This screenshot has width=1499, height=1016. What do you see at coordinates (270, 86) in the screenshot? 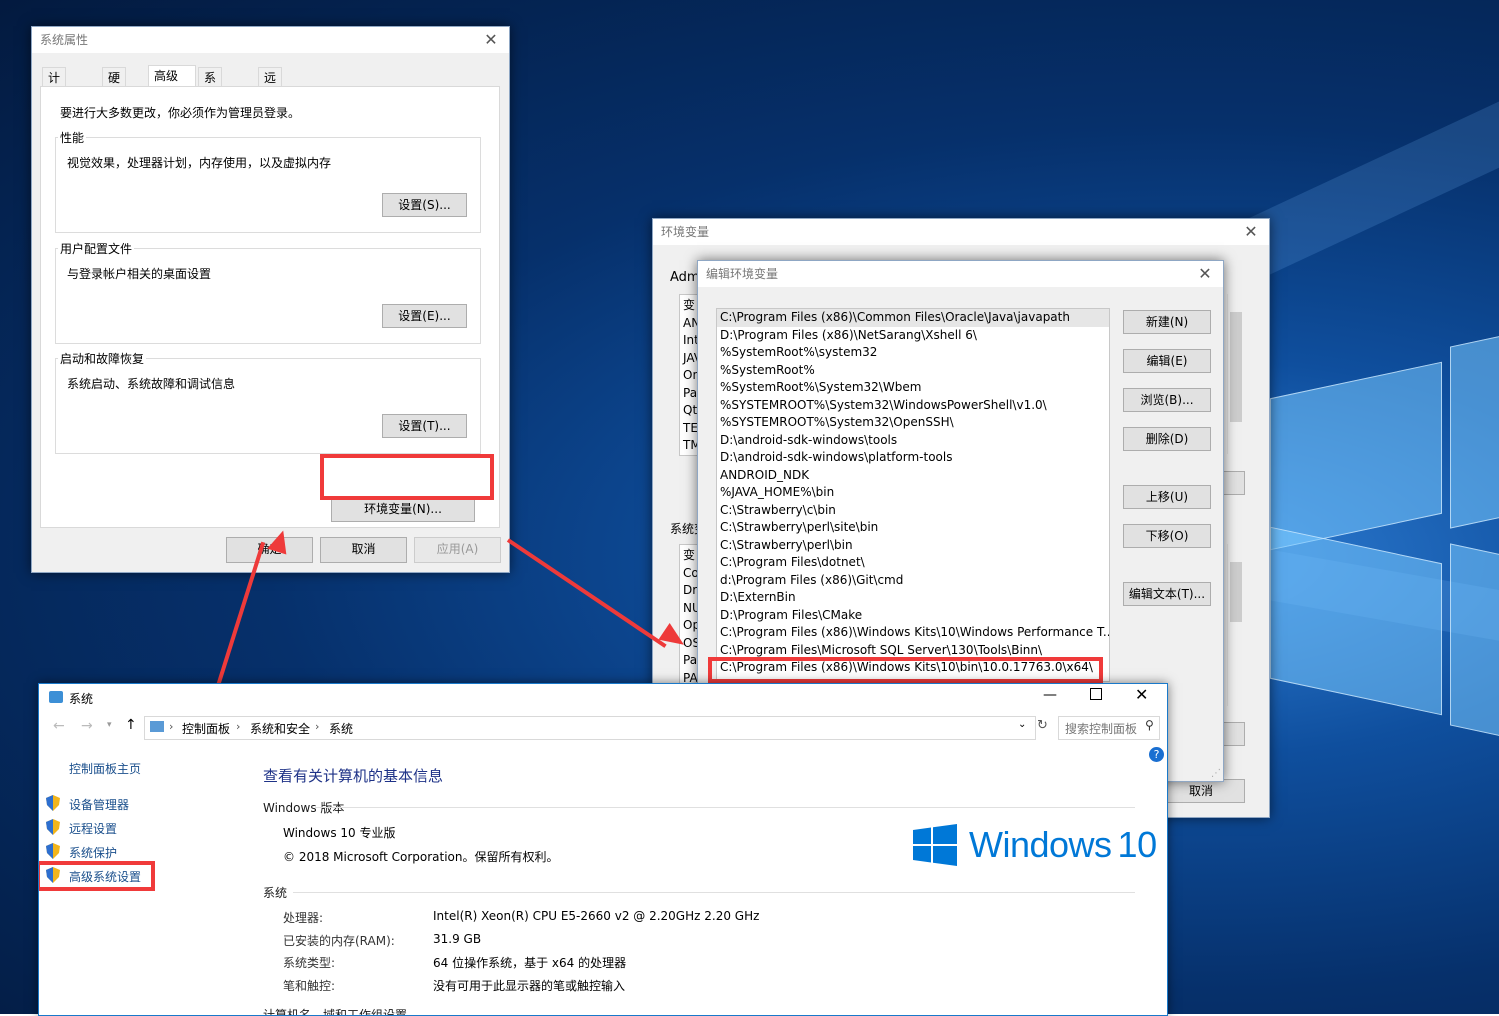
I see `tab-remote: 远程` at bounding box center [270, 86].